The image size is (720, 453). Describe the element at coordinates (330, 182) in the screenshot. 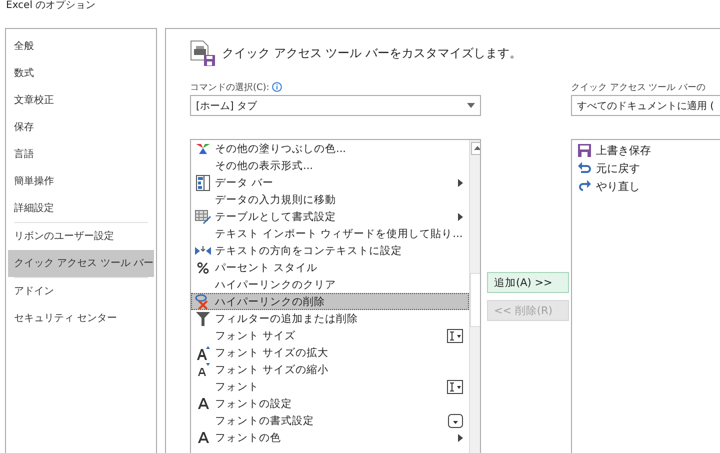

I see `command-item: データ バー` at that location.